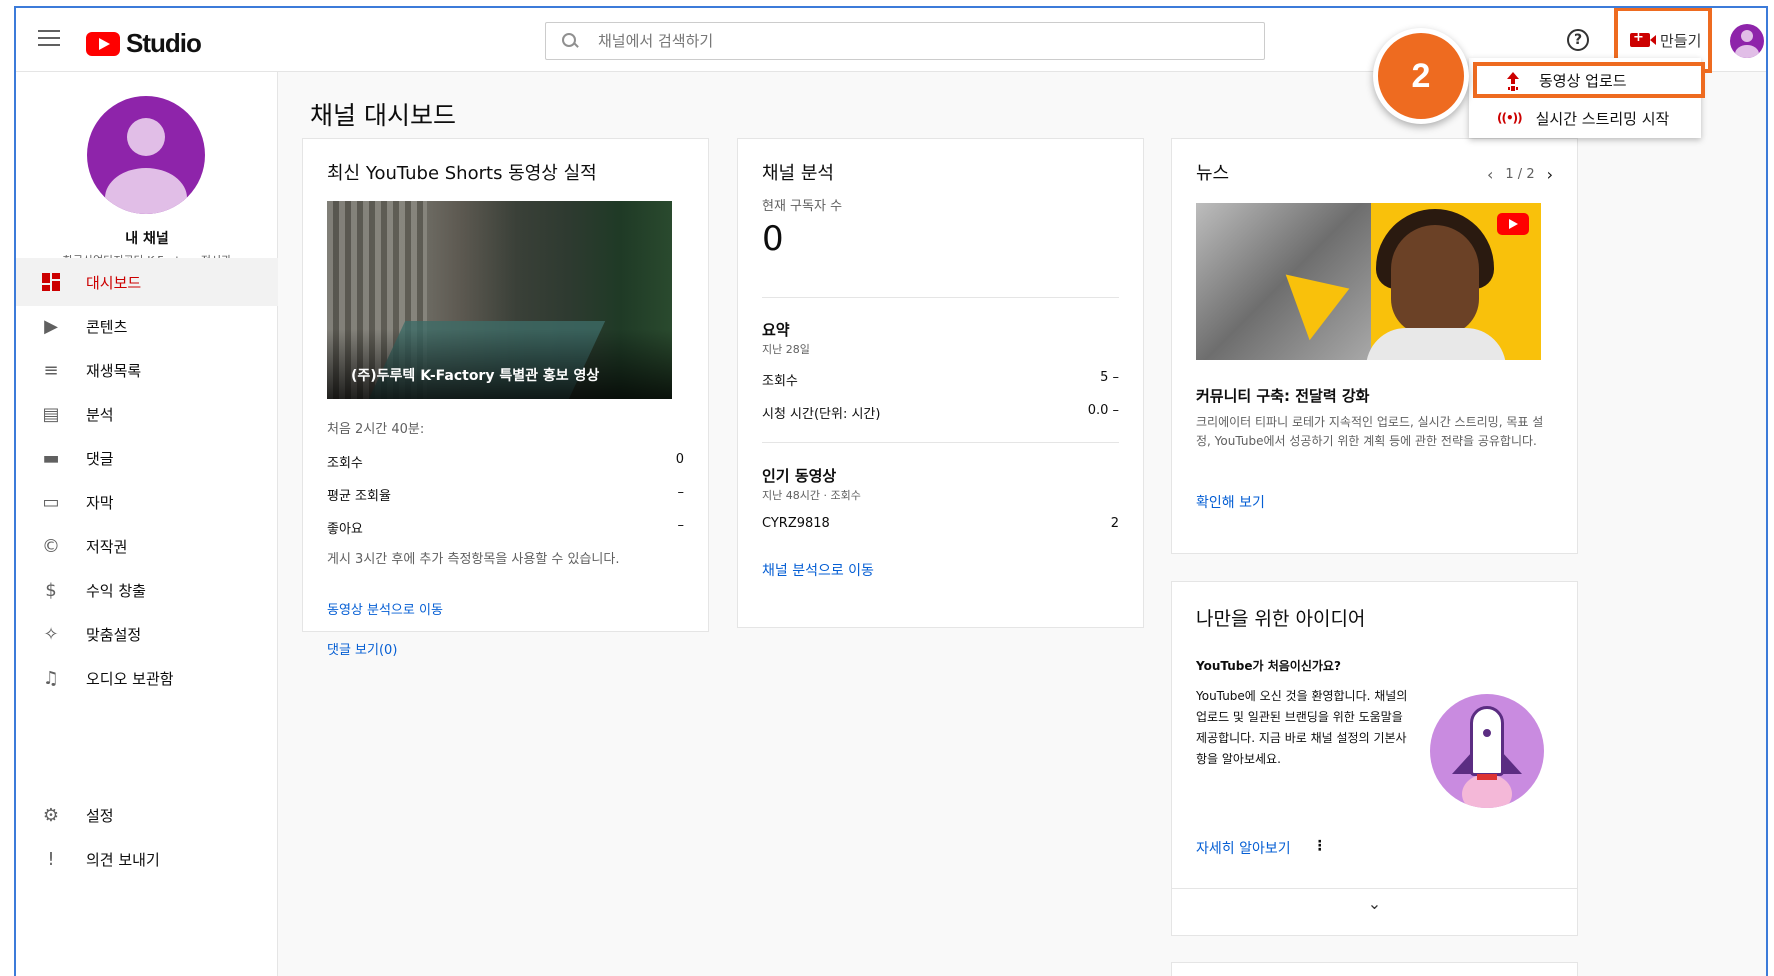  What do you see at coordinates (51, 590) in the screenshot?
I see `dollar-icon: $` at bounding box center [51, 590].